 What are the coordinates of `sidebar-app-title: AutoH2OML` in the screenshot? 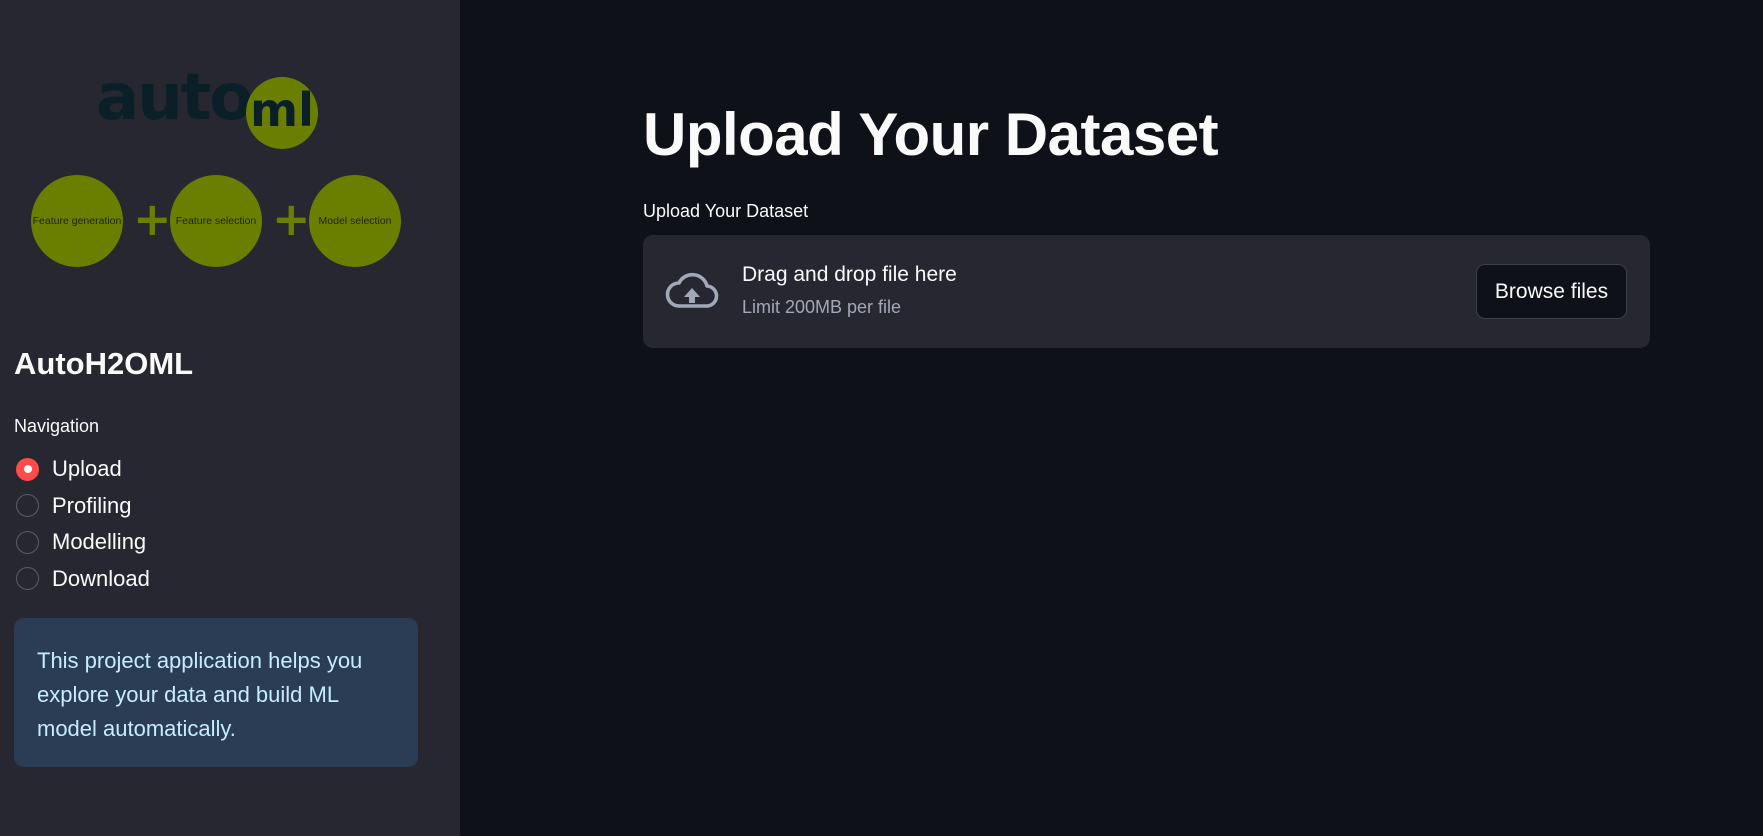 It's located at (104, 363).